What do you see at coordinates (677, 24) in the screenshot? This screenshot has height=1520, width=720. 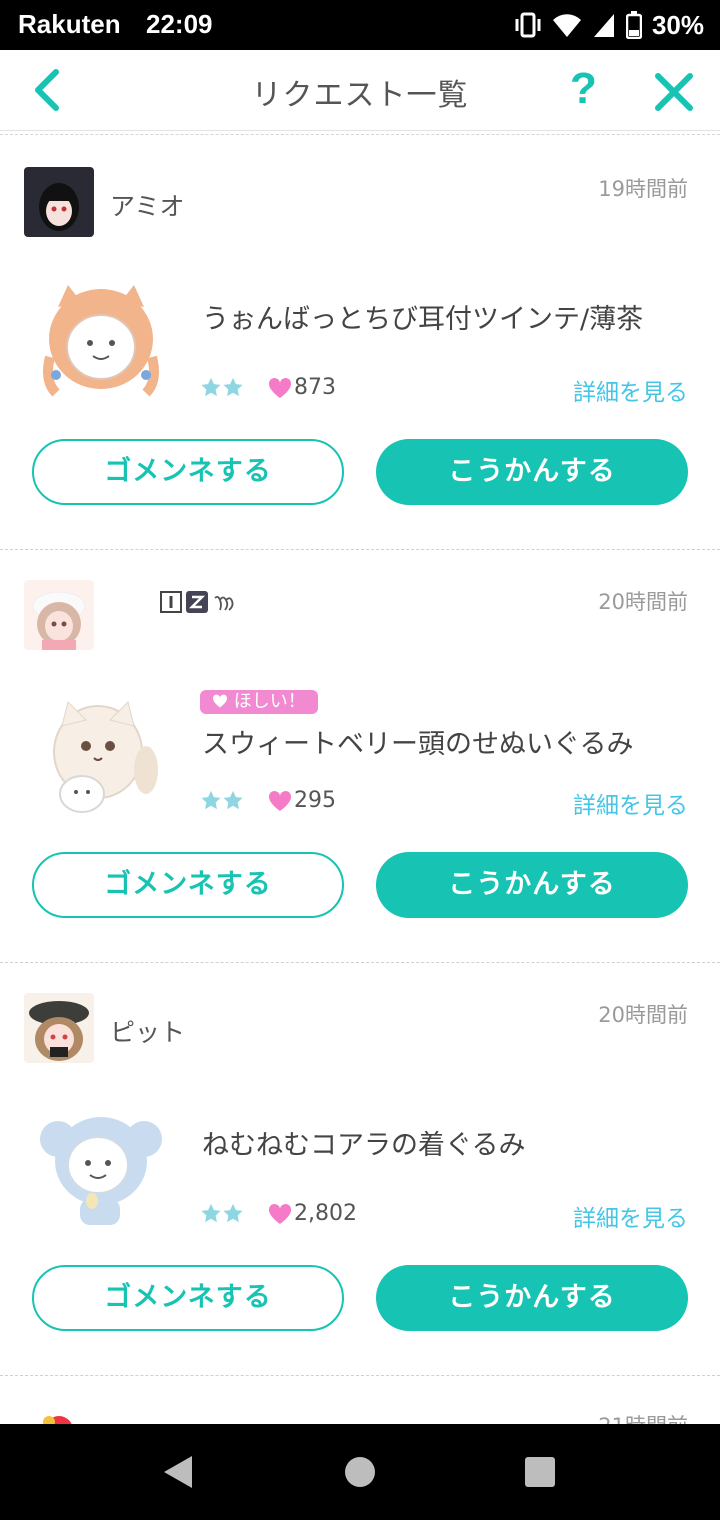 I see `battery-percent: 30%` at bounding box center [677, 24].